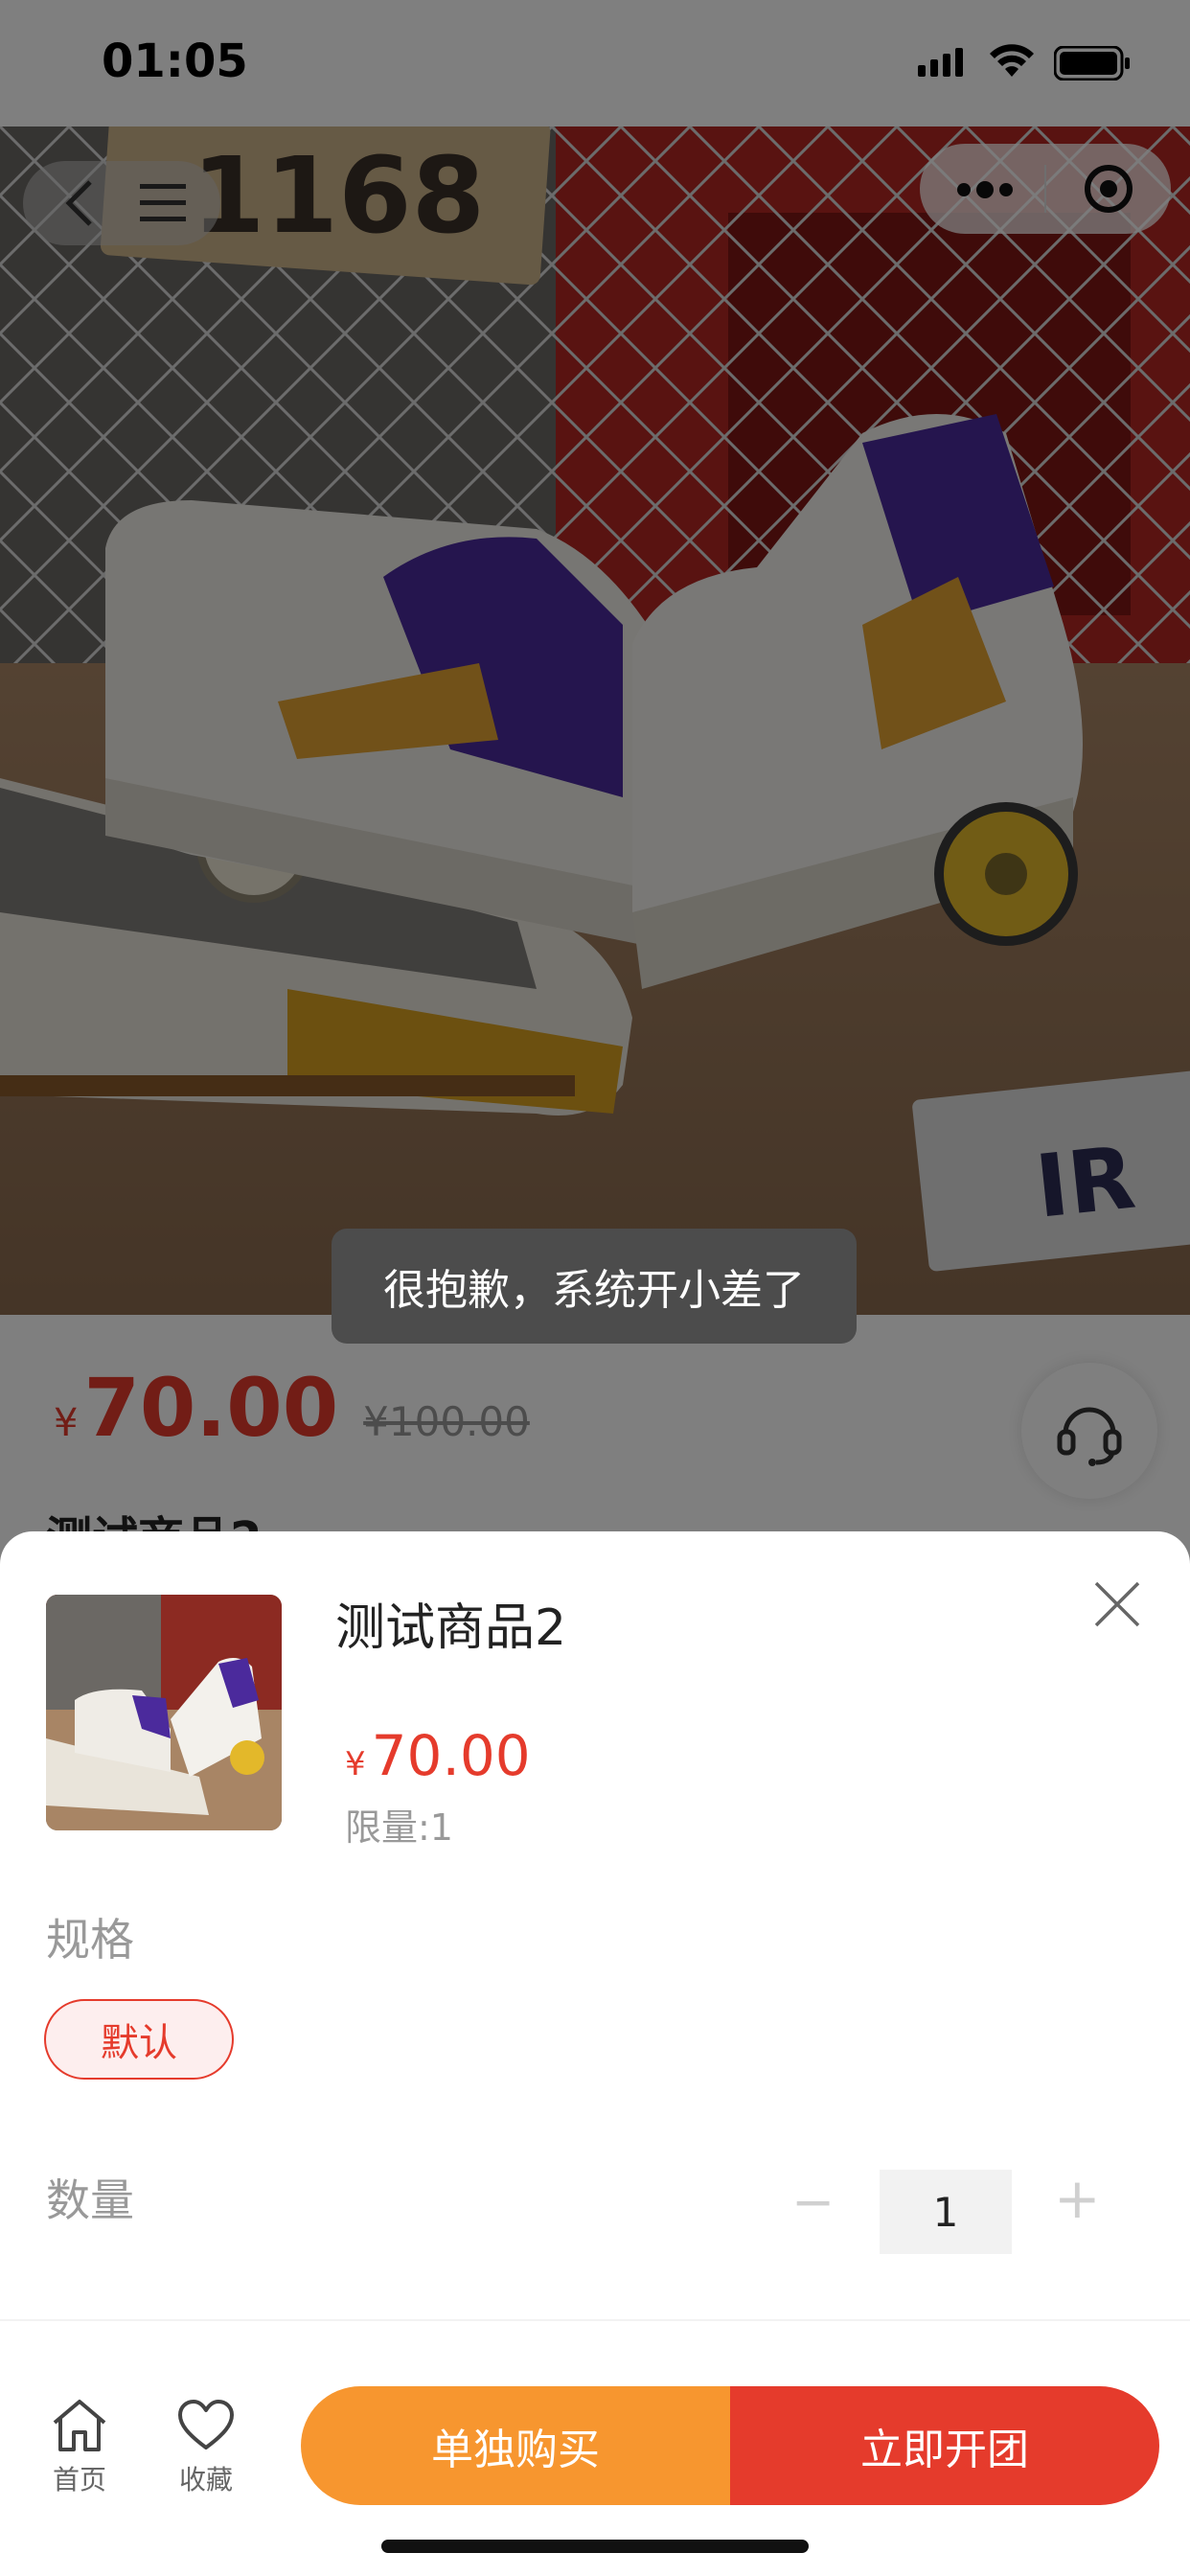  I want to click on close-icon, so click(1117, 1604).